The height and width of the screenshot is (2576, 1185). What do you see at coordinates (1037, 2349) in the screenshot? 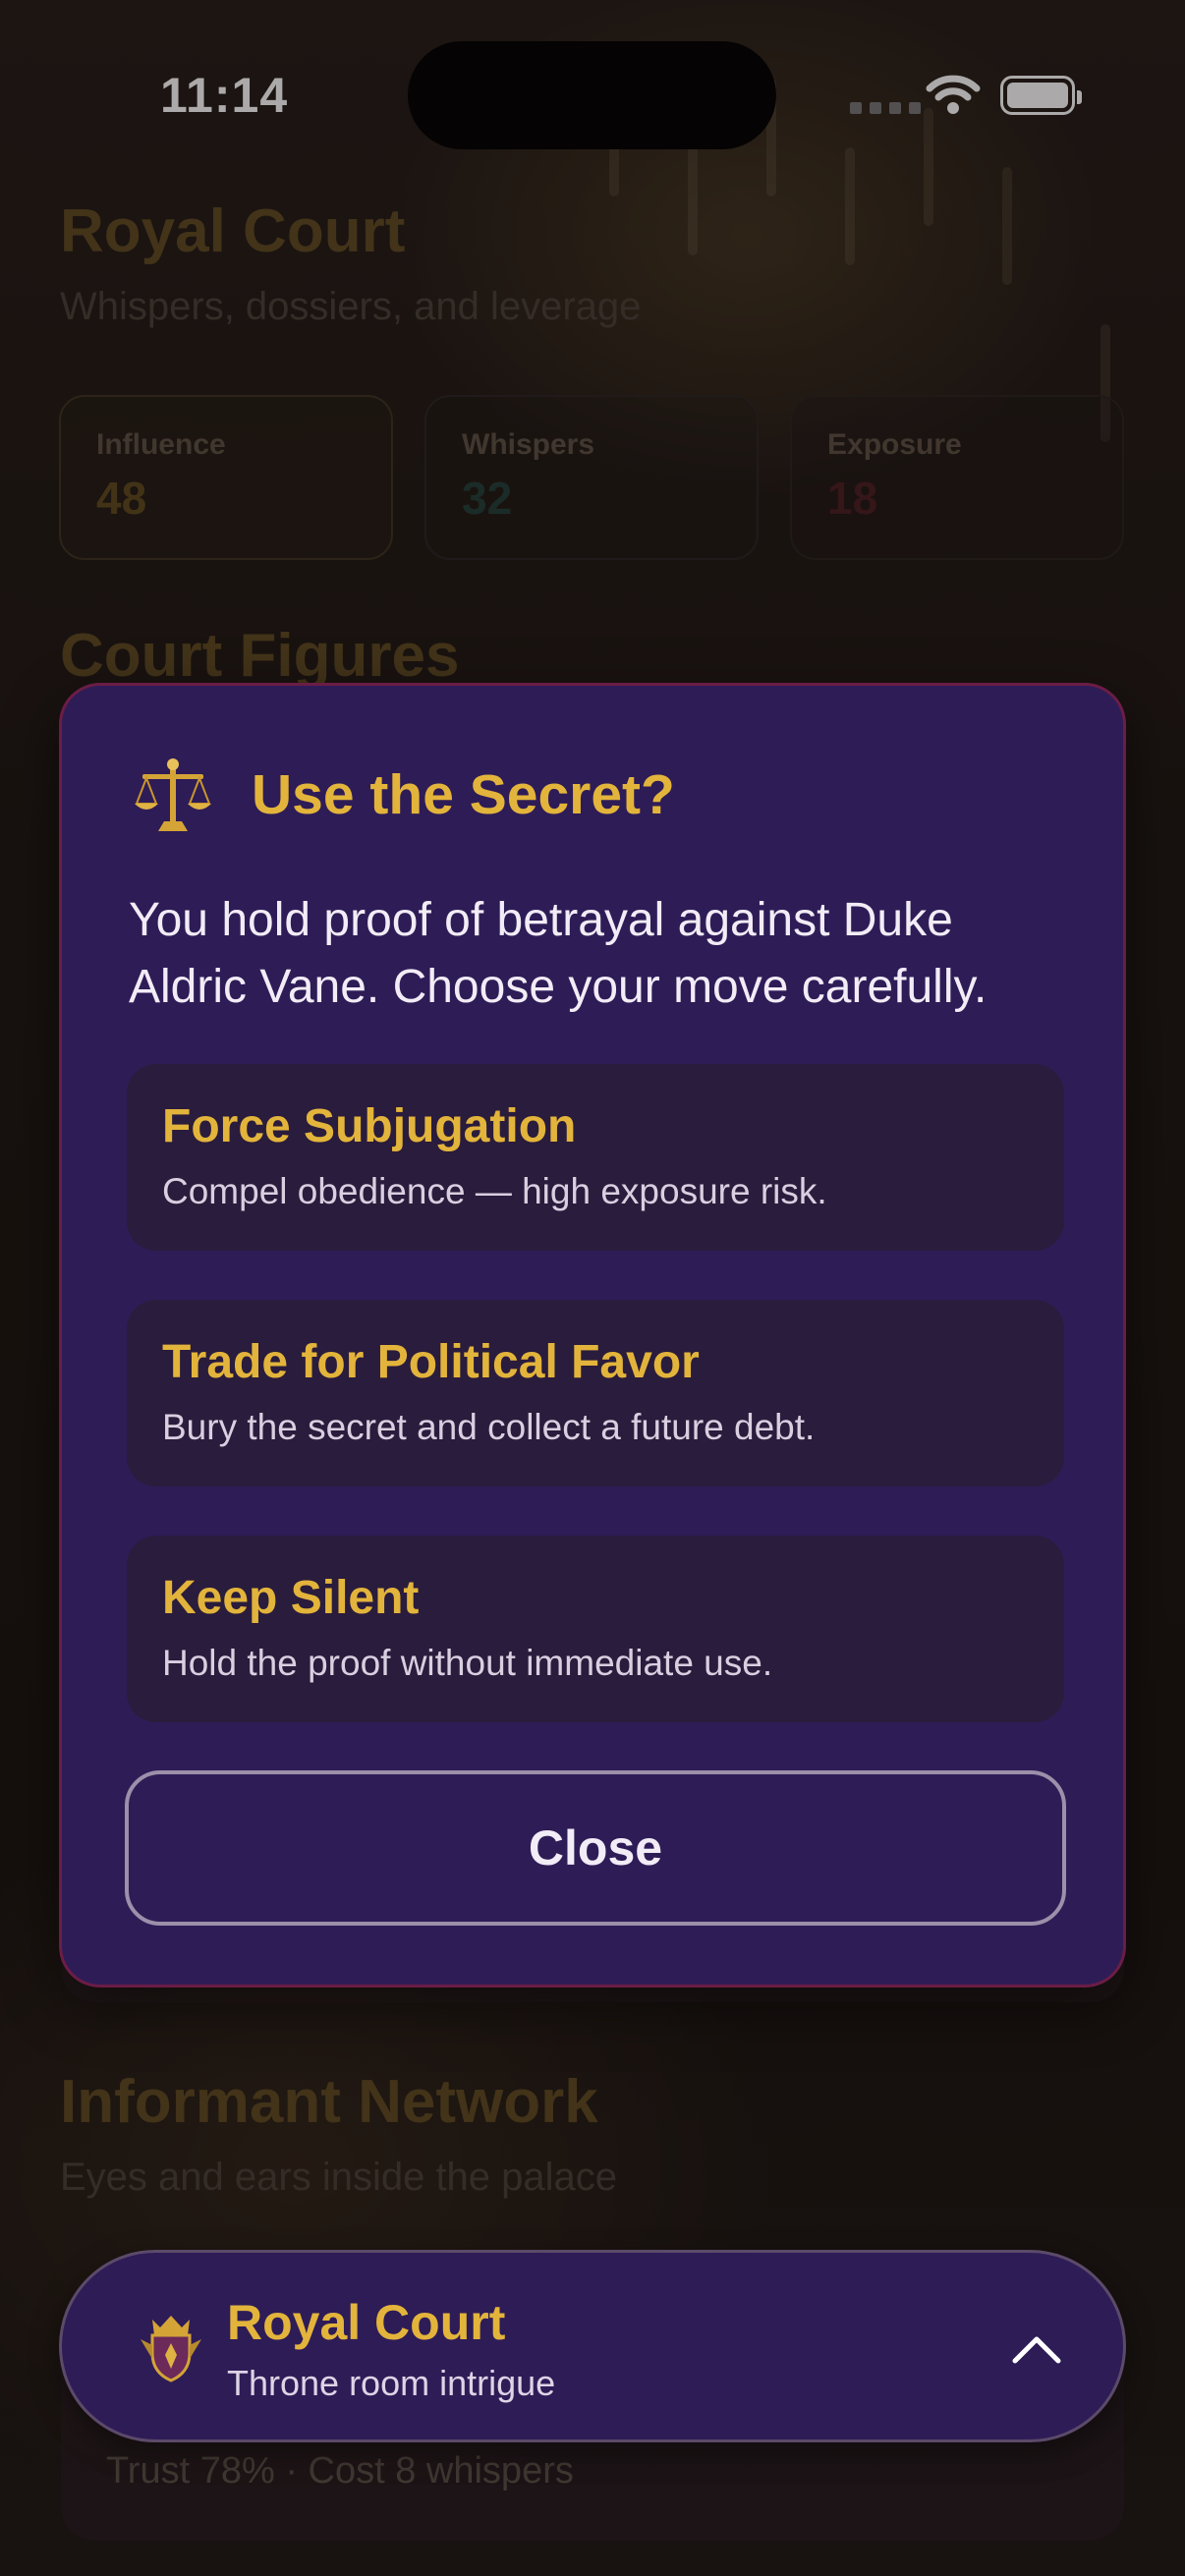
I see `chevron-up-icon` at bounding box center [1037, 2349].